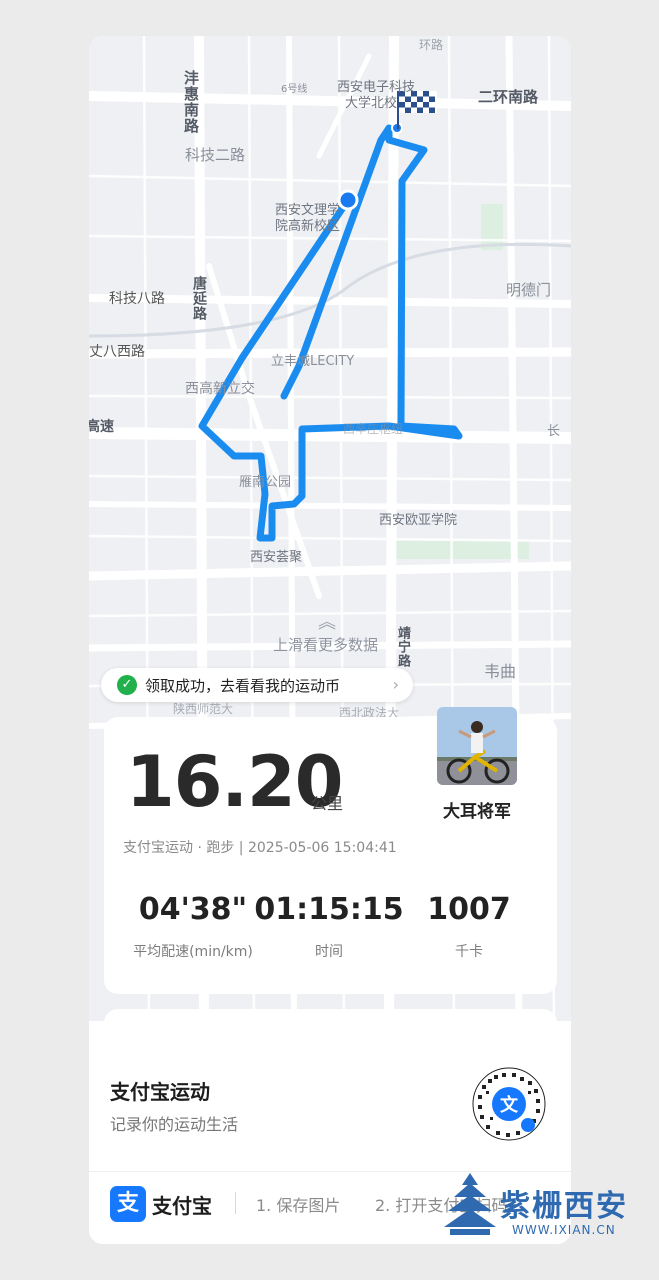 The image size is (659, 1280). Describe the element at coordinates (508, 97) in the screenshot. I see `map-label: 二环南路` at that location.